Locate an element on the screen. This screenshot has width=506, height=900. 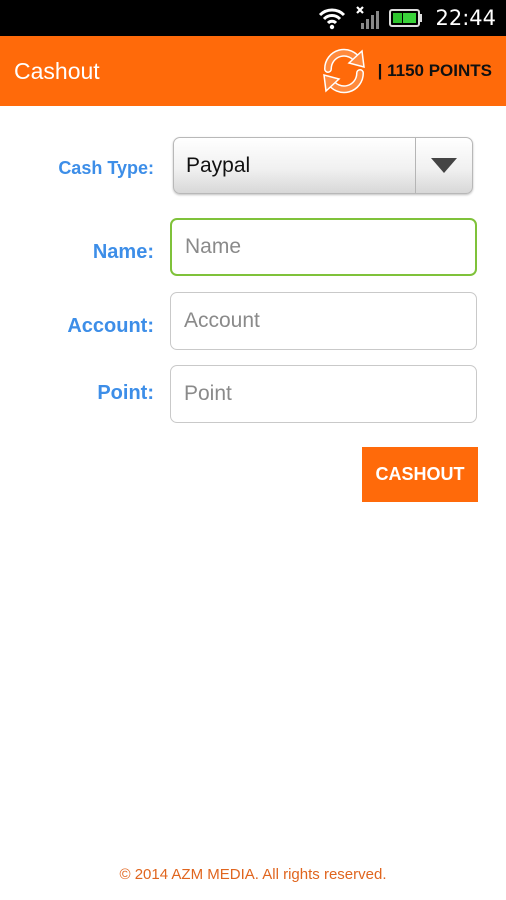
status-bar: 22:44 is located at coordinates (253, 18).